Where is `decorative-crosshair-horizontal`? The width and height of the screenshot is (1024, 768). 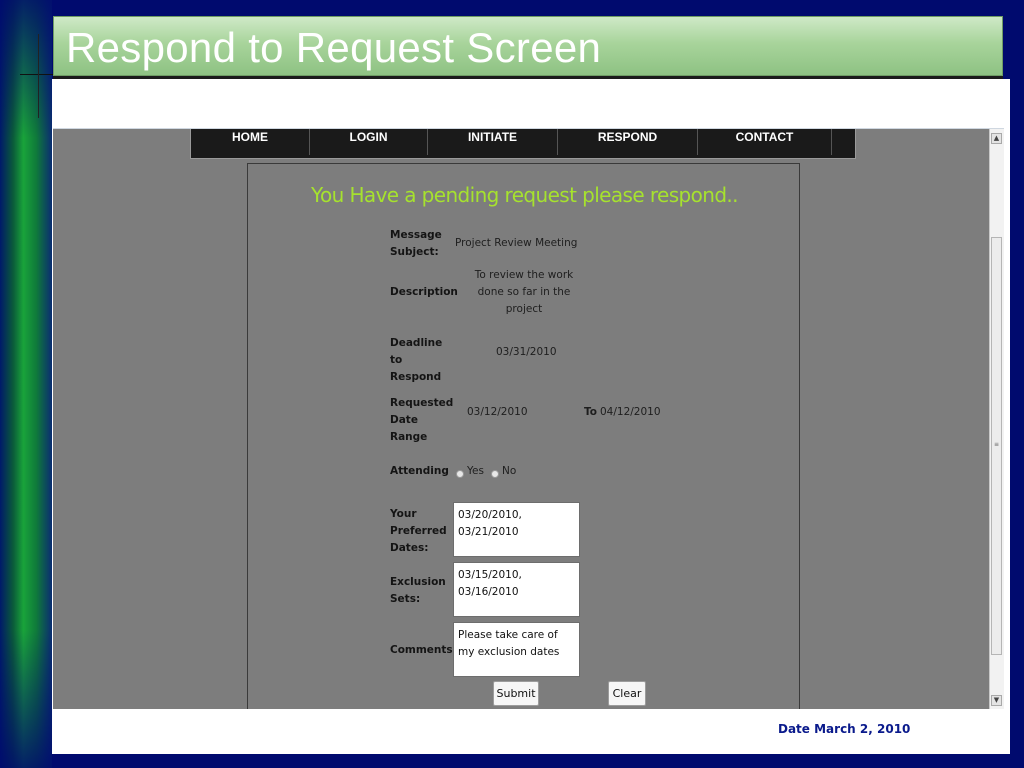
decorative-crosshair-horizontal is located at coordinates (37, 74).